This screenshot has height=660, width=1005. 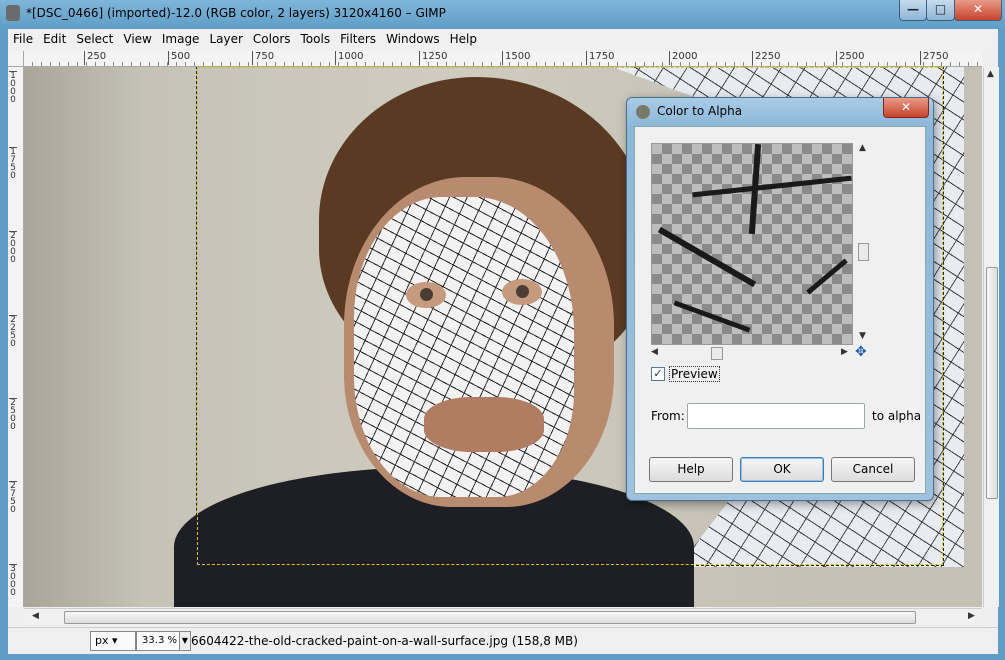 I want to click on preview-scroll-right-icon: ▶, so click(x=844, y=352).